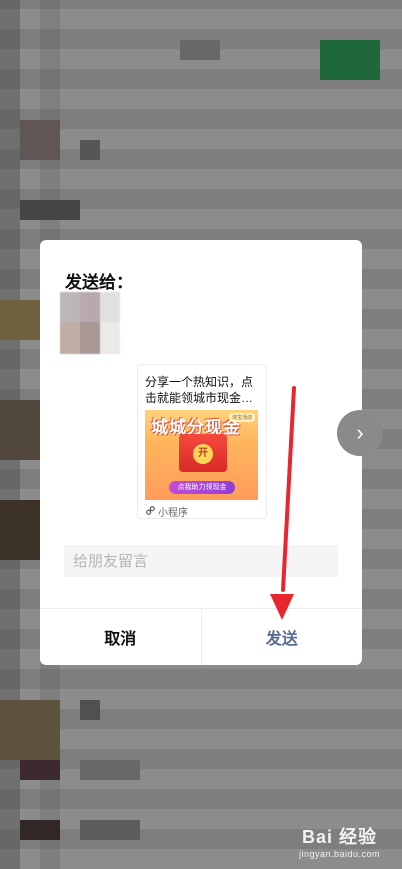 Image resolution: width=402 pixels, height=869 pixels. I want to click on red-envelope-icon: 开, so click(203, 453).